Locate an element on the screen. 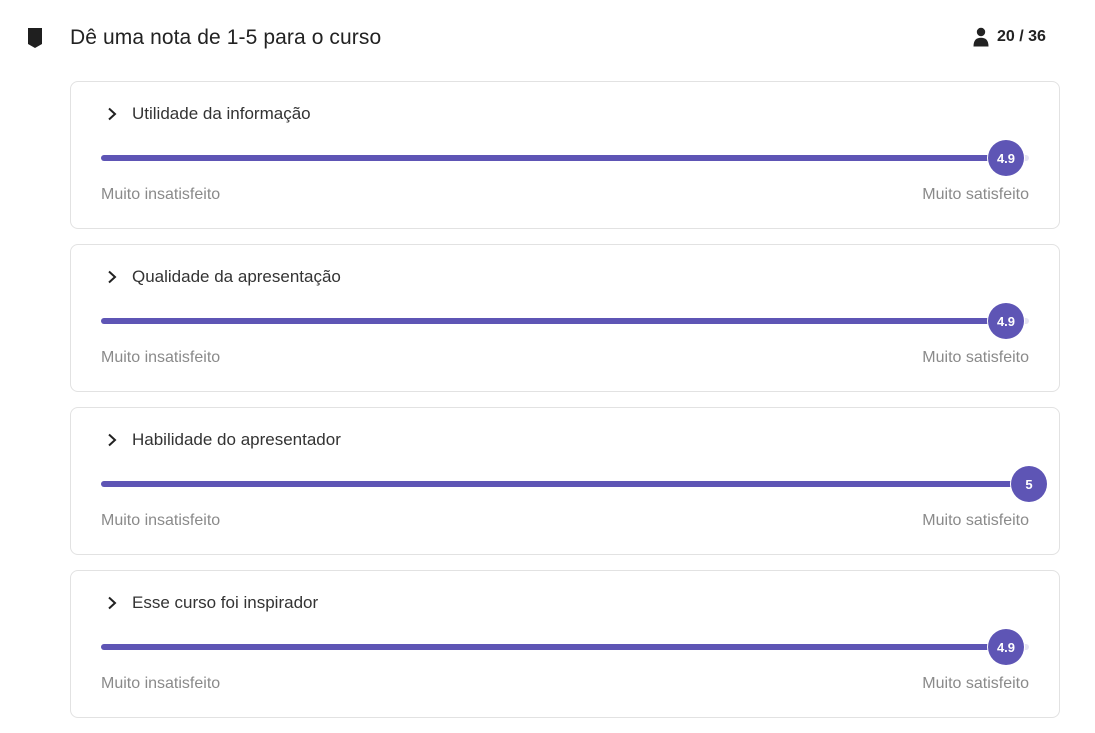  rating-card-toggle: Habilidade do apresentador is located at coordinates (224, 440).